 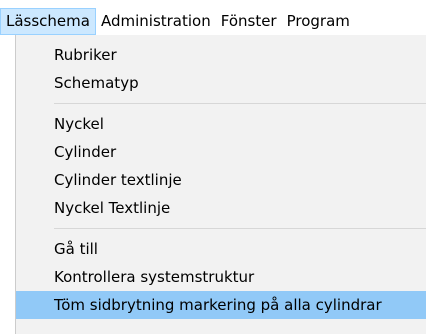 What do you see at coordinates (221, 55) in the screenshot?
I see `menu-item-rubriker: Rubriker` at bounding box center [221, 55].